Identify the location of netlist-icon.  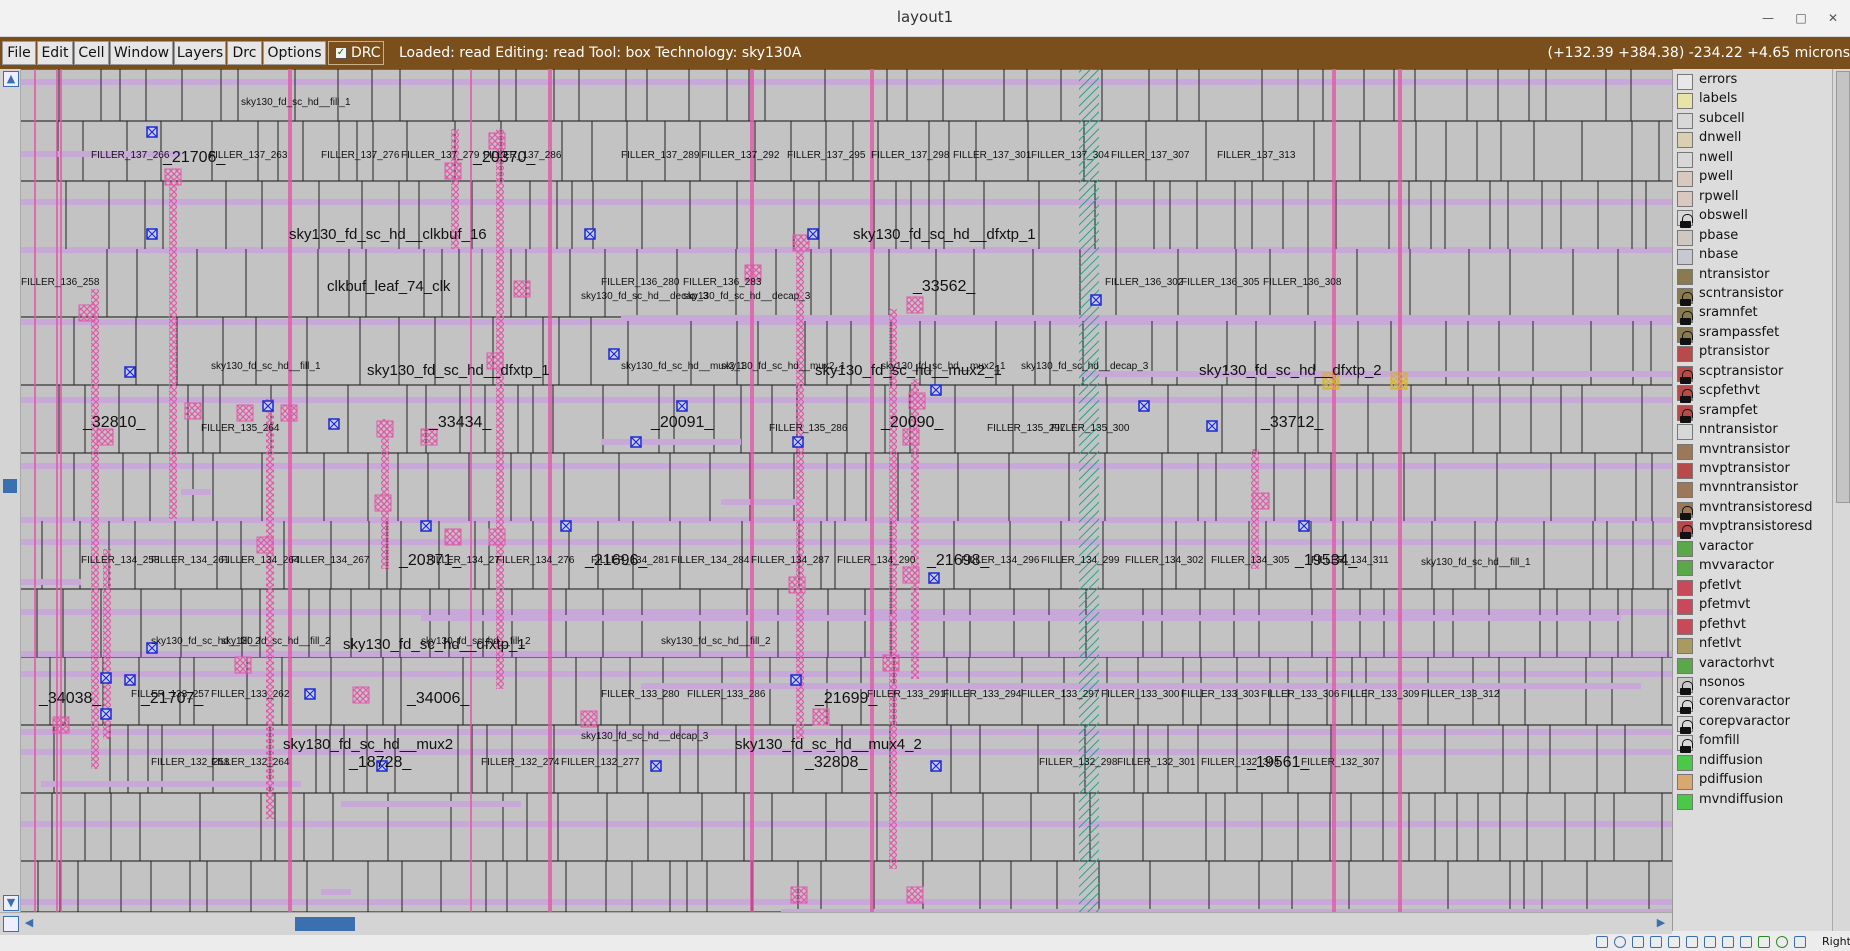
(1710, 942).